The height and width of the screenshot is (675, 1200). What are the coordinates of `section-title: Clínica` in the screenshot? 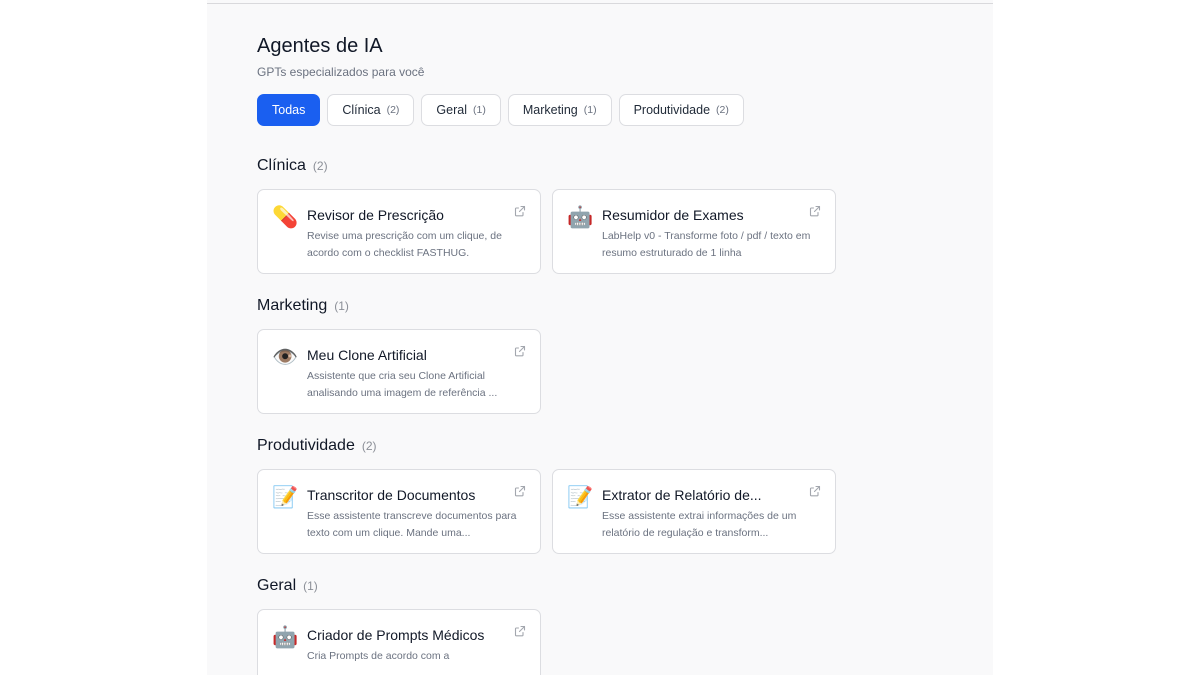 It's located at (281, 165).